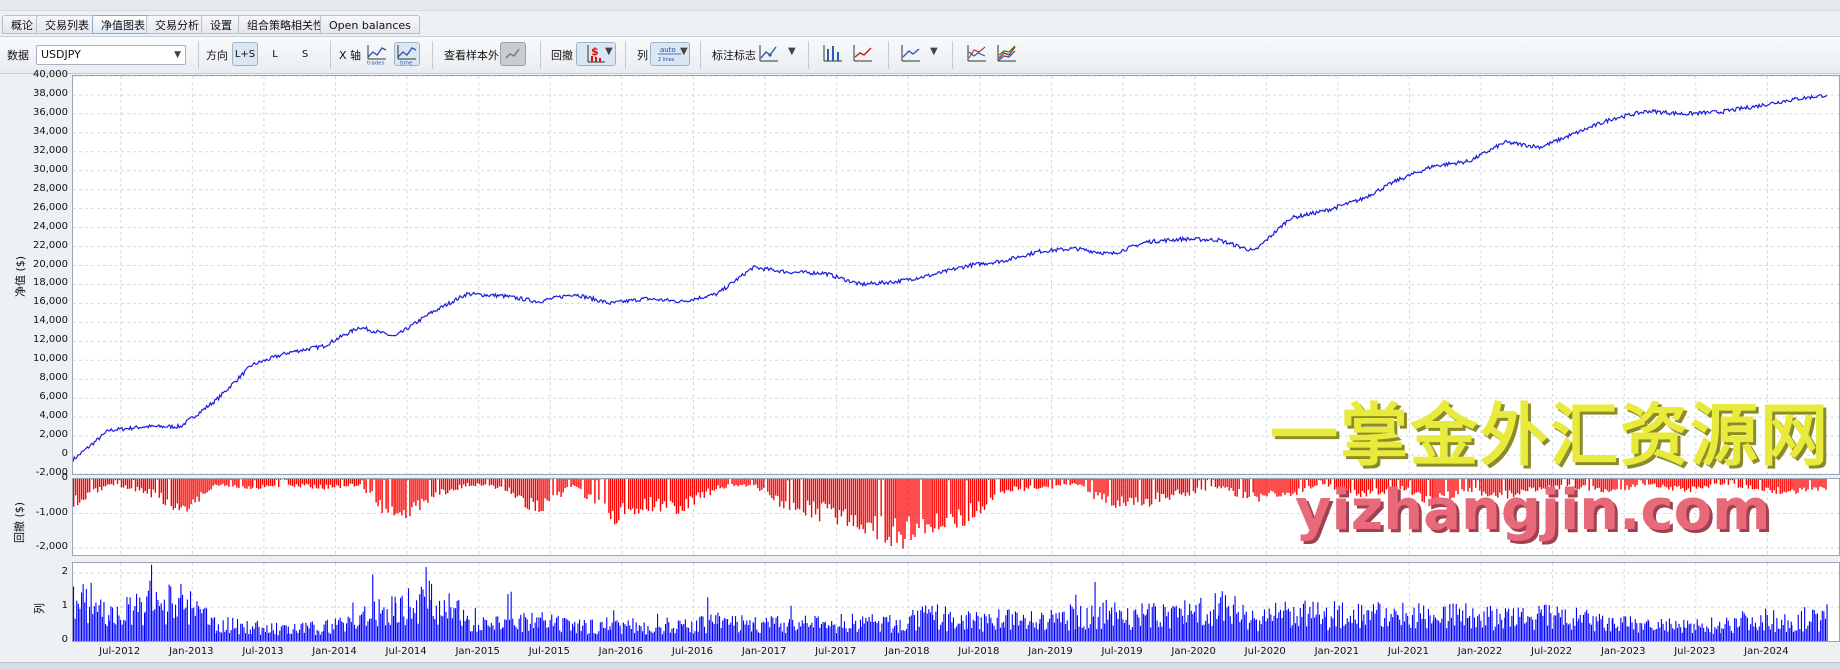 This screenshot has height=669, width=1840. What do you see at coordinates (769, 54) in the screenshot?
I see `mark-button` at bounding box center [769, 54].